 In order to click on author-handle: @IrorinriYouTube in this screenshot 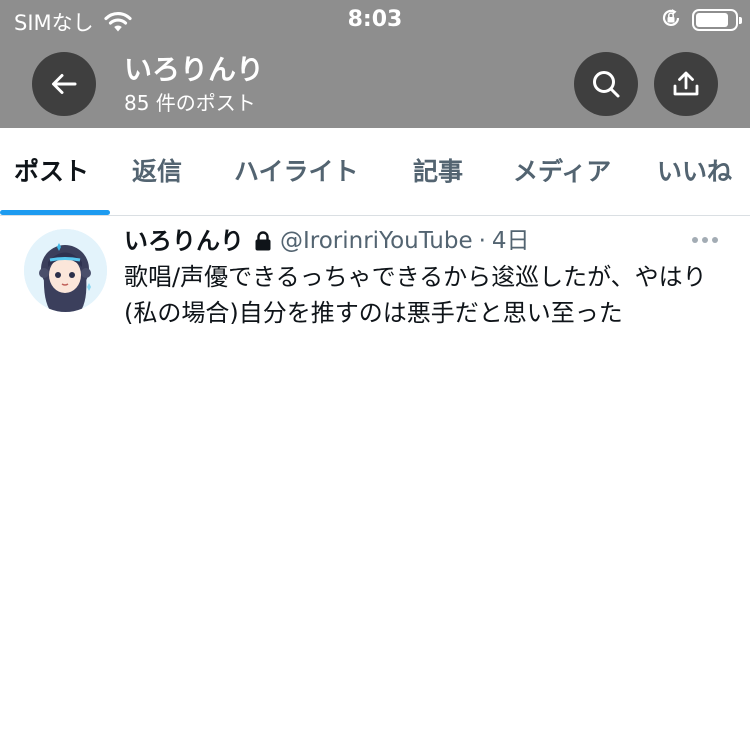, I will do `click(376, 241)`.